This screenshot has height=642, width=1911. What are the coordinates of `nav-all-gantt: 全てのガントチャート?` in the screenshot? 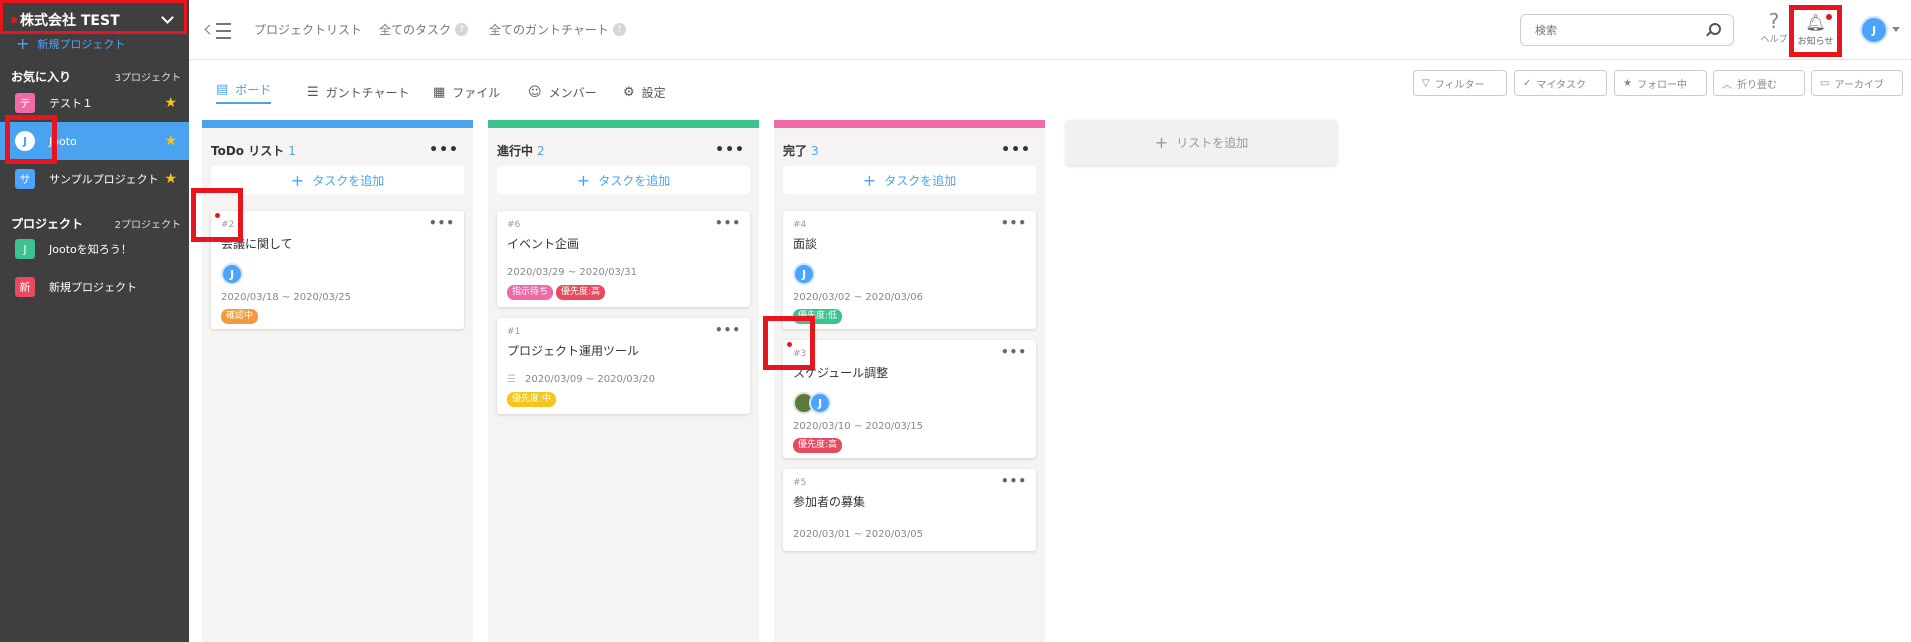 It's located at (557, 29).